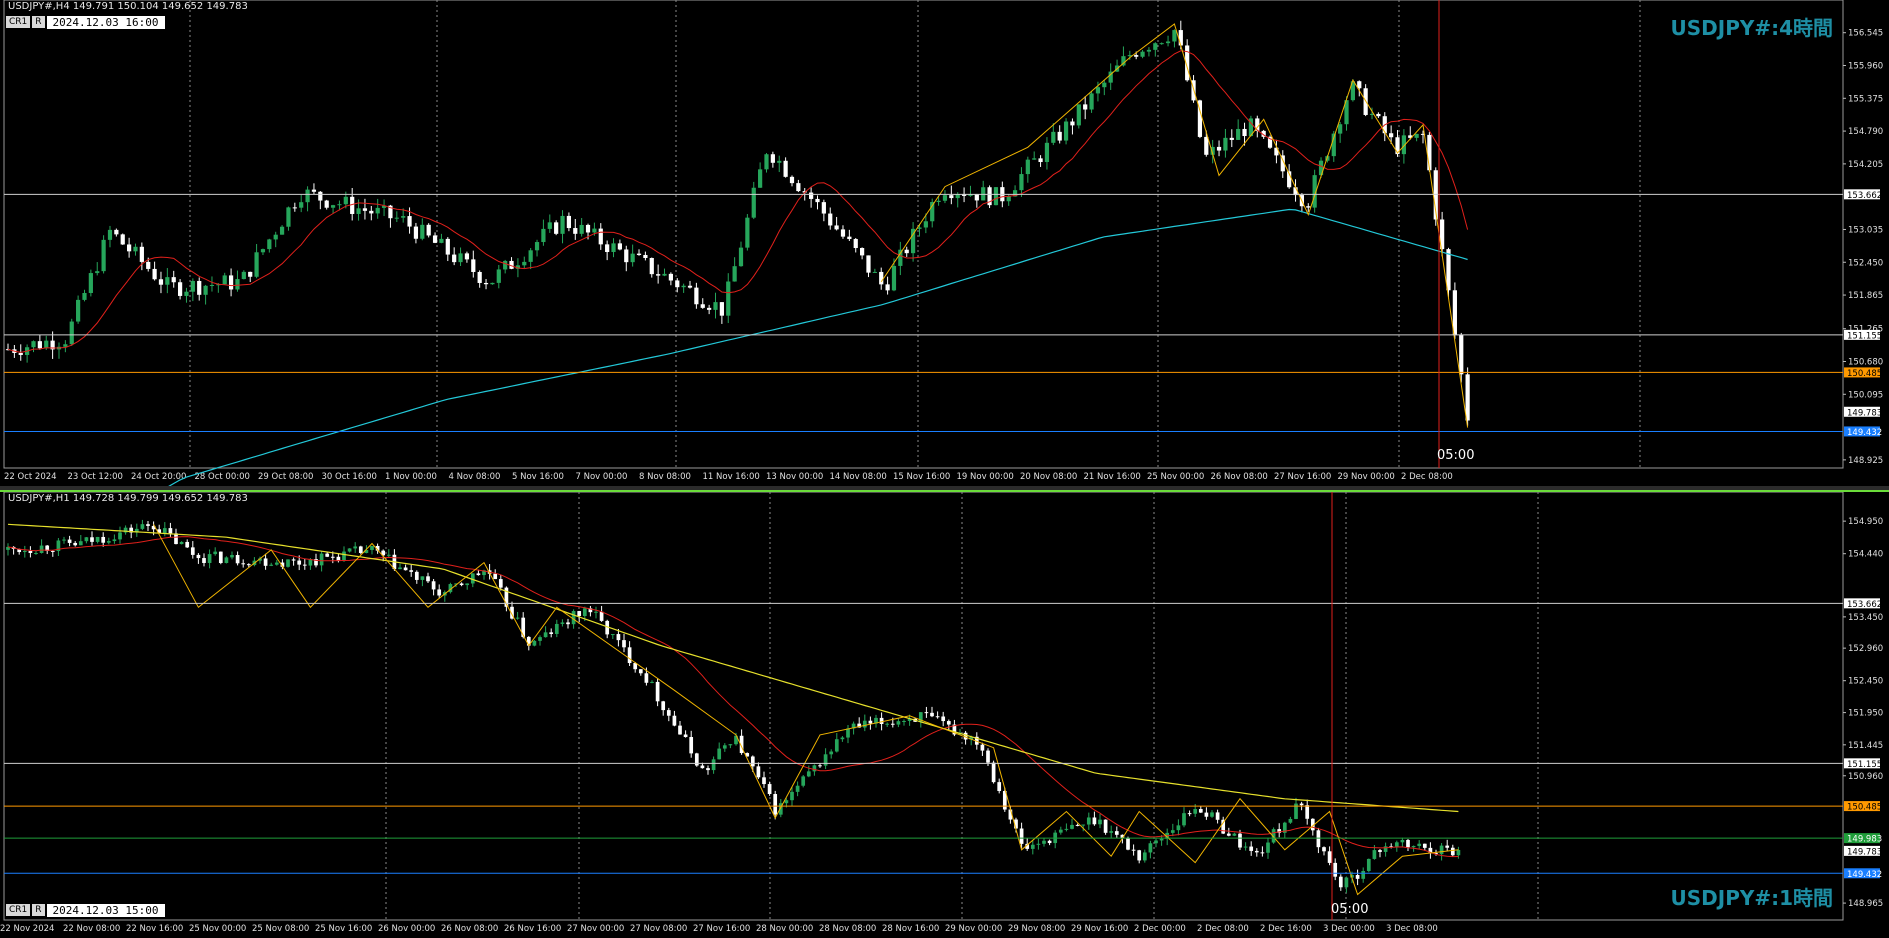 This screenshot has height=938, width=1889. What do you see at coordinates (1864, 852) in the screenshot?
I see `price-level-text: 149.783` at bounding box center [1864, 852].